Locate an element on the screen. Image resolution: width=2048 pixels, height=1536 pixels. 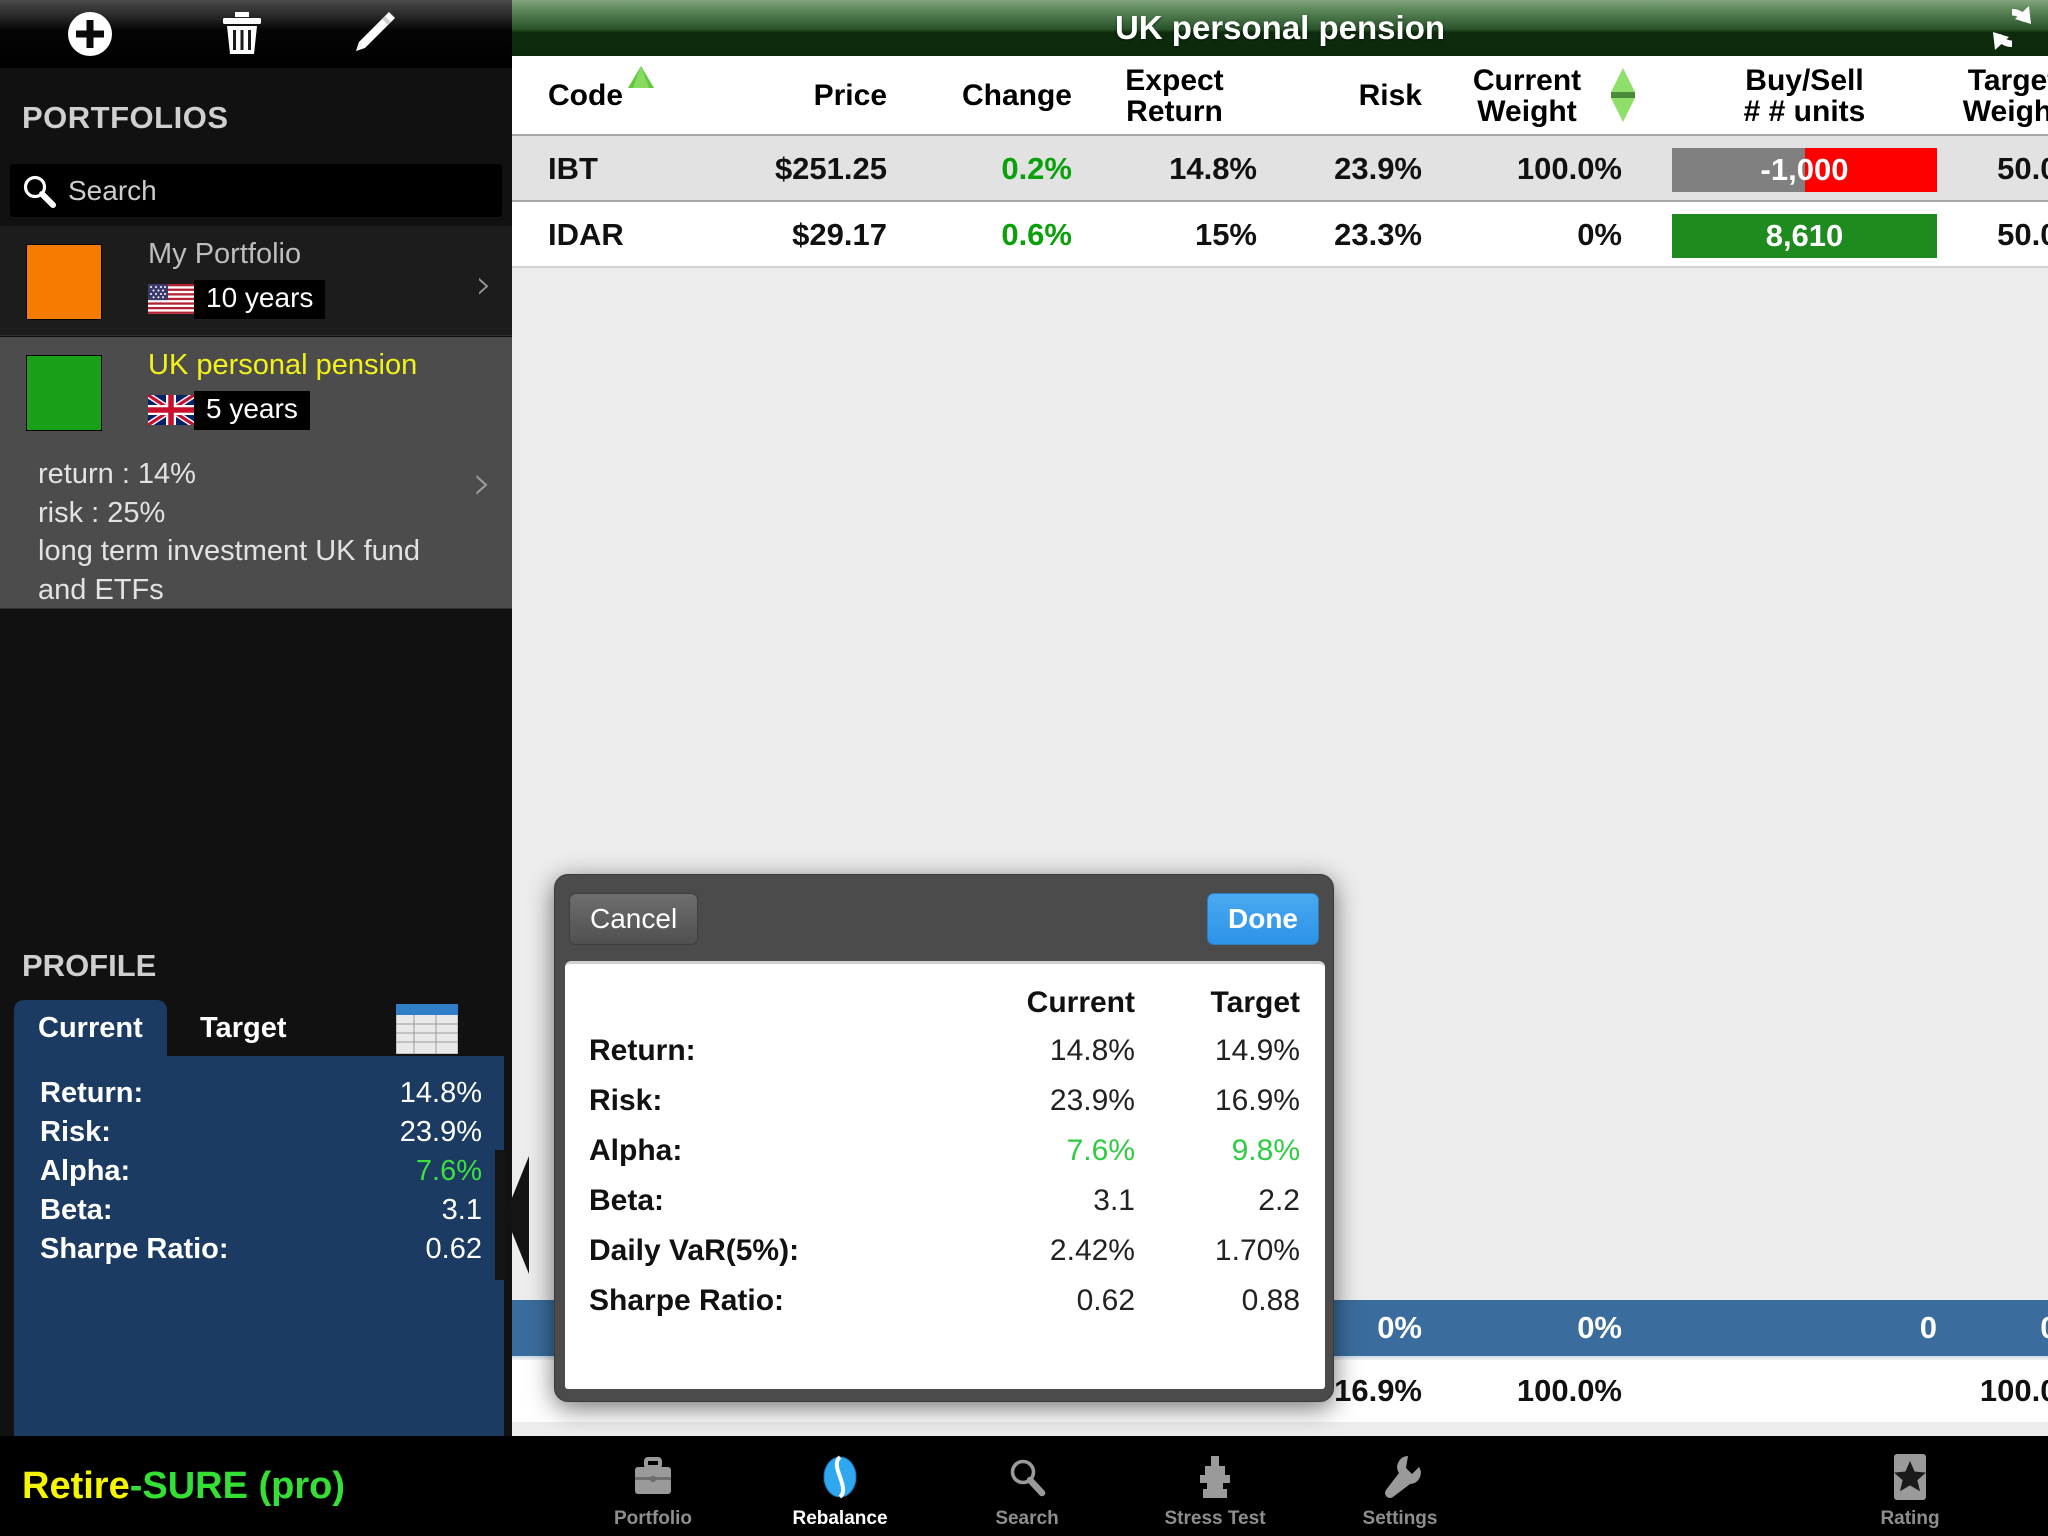
refresh-button is located at coordinates (2012, 30).